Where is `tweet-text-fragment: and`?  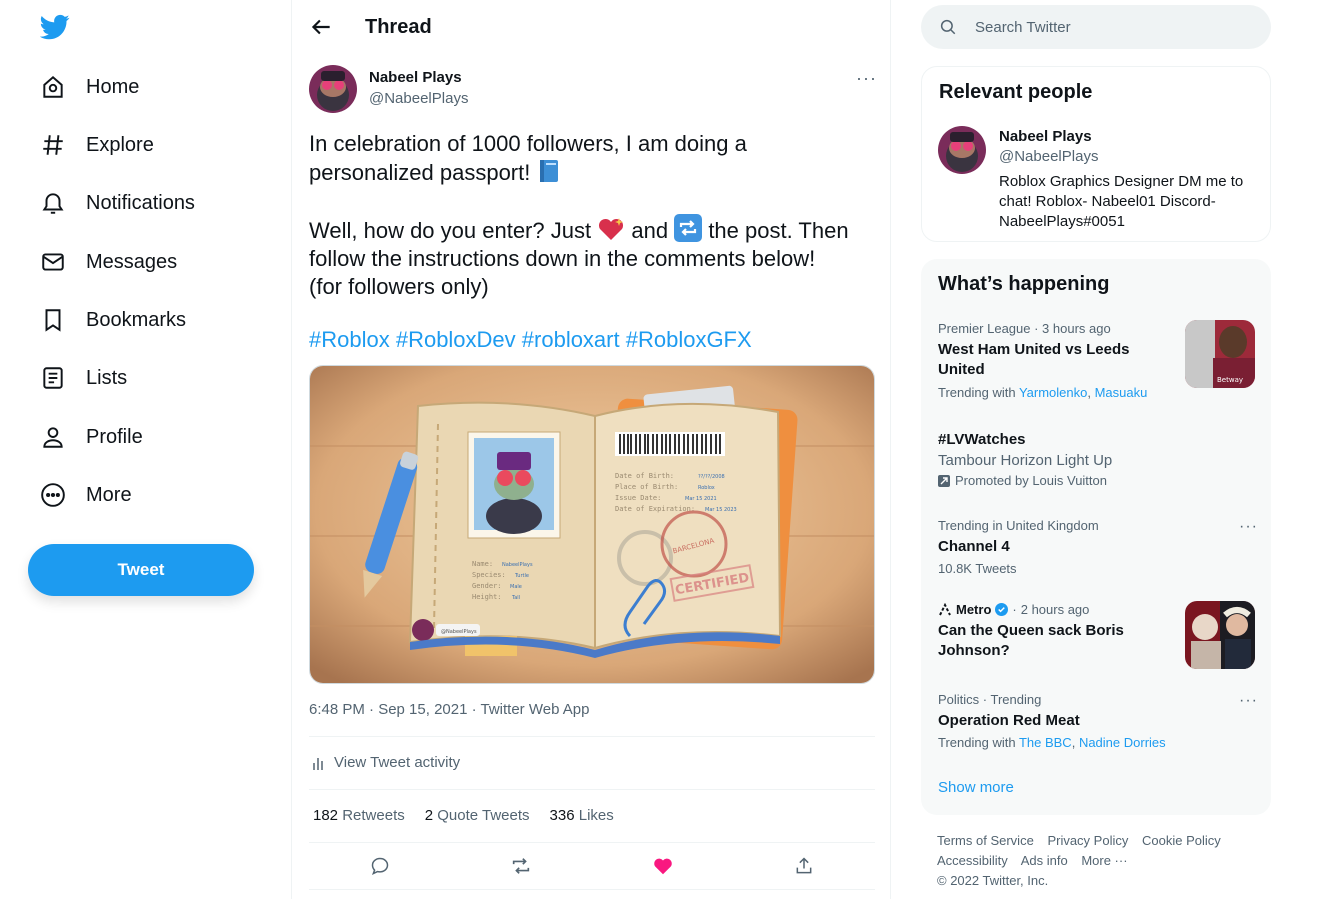
tweet-text-fragment: and is located at coordinates (650, 230).